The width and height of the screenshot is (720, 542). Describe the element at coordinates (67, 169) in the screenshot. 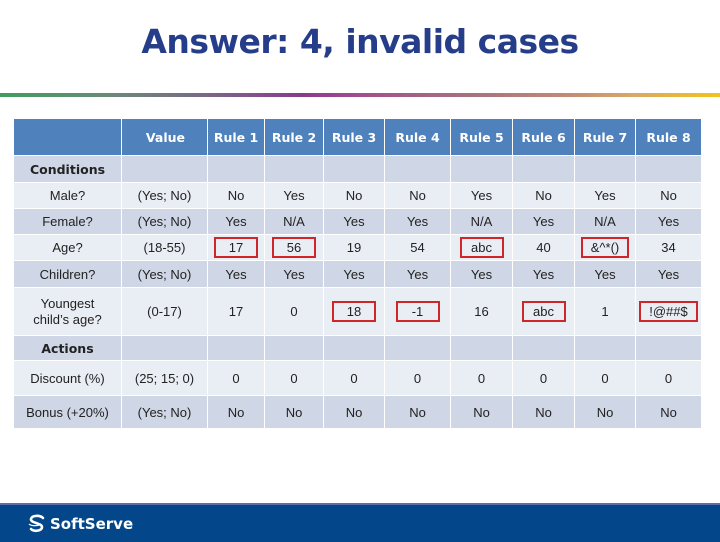

I see `section-label-conditions: Conditions` at that location.